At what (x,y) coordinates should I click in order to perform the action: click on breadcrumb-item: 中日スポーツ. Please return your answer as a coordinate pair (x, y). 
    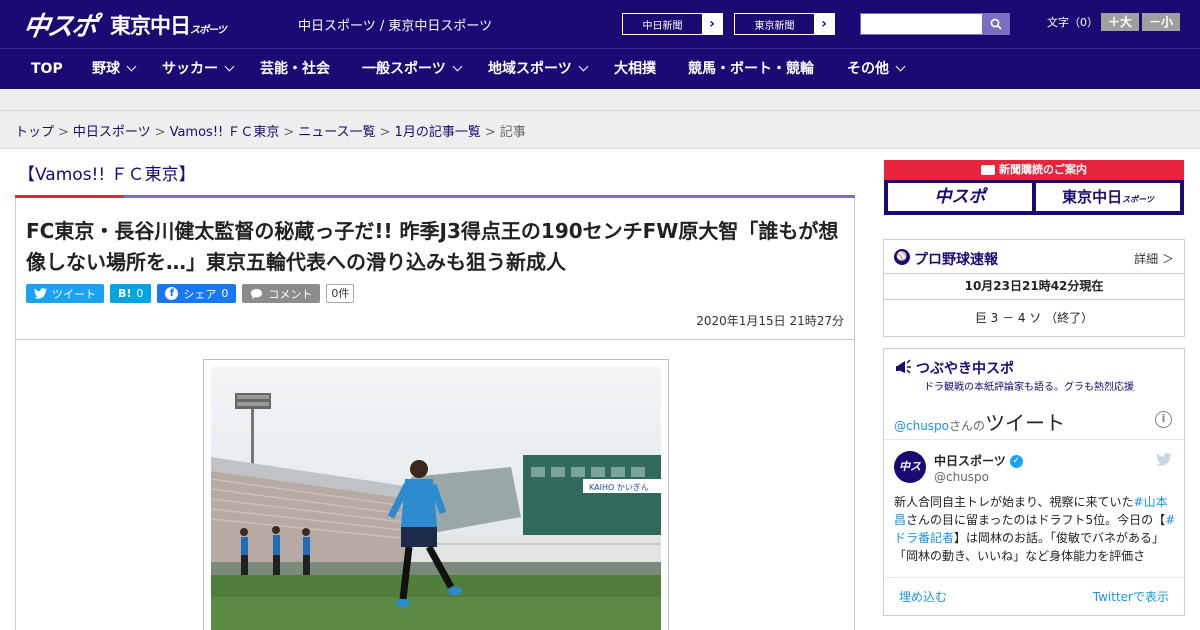
    Looking at the image, I should click on (112, 132).